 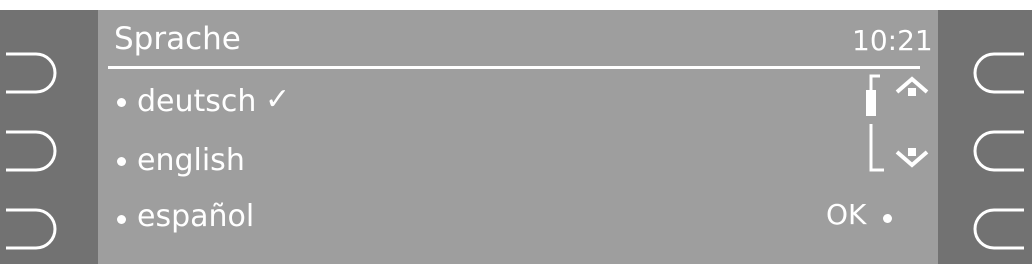 What do you see at coordinates (892, 40) in the screenshot?
I see `clock: 10:21` at bounding box center [892, 40].